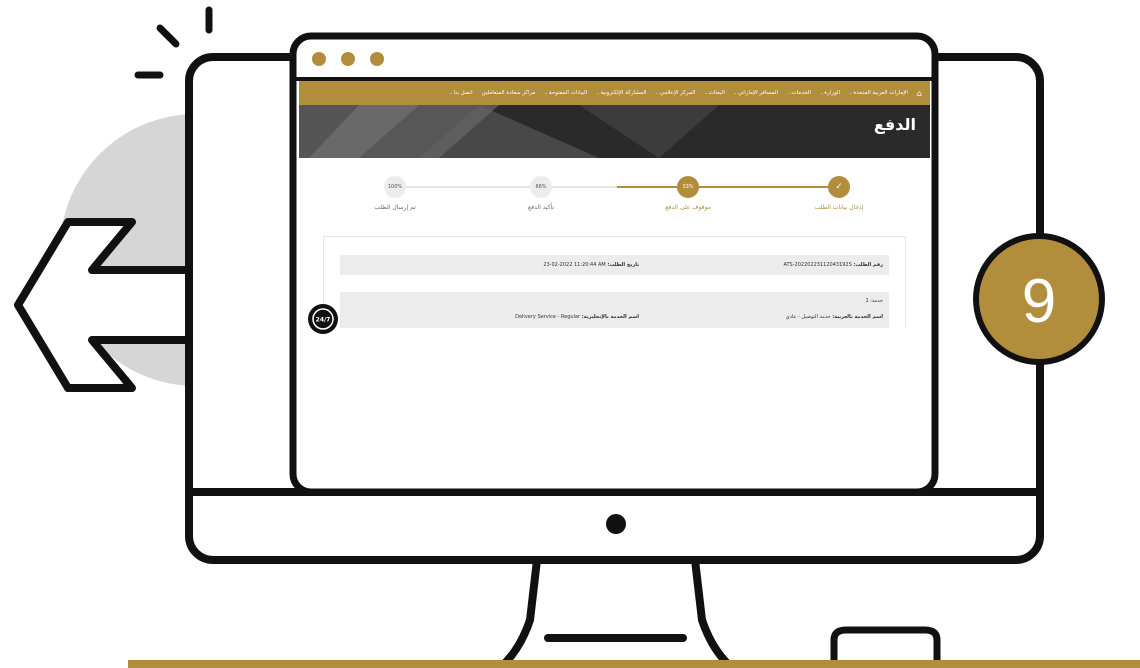  I want to click on page-title: الدفع, so click(894, 124).